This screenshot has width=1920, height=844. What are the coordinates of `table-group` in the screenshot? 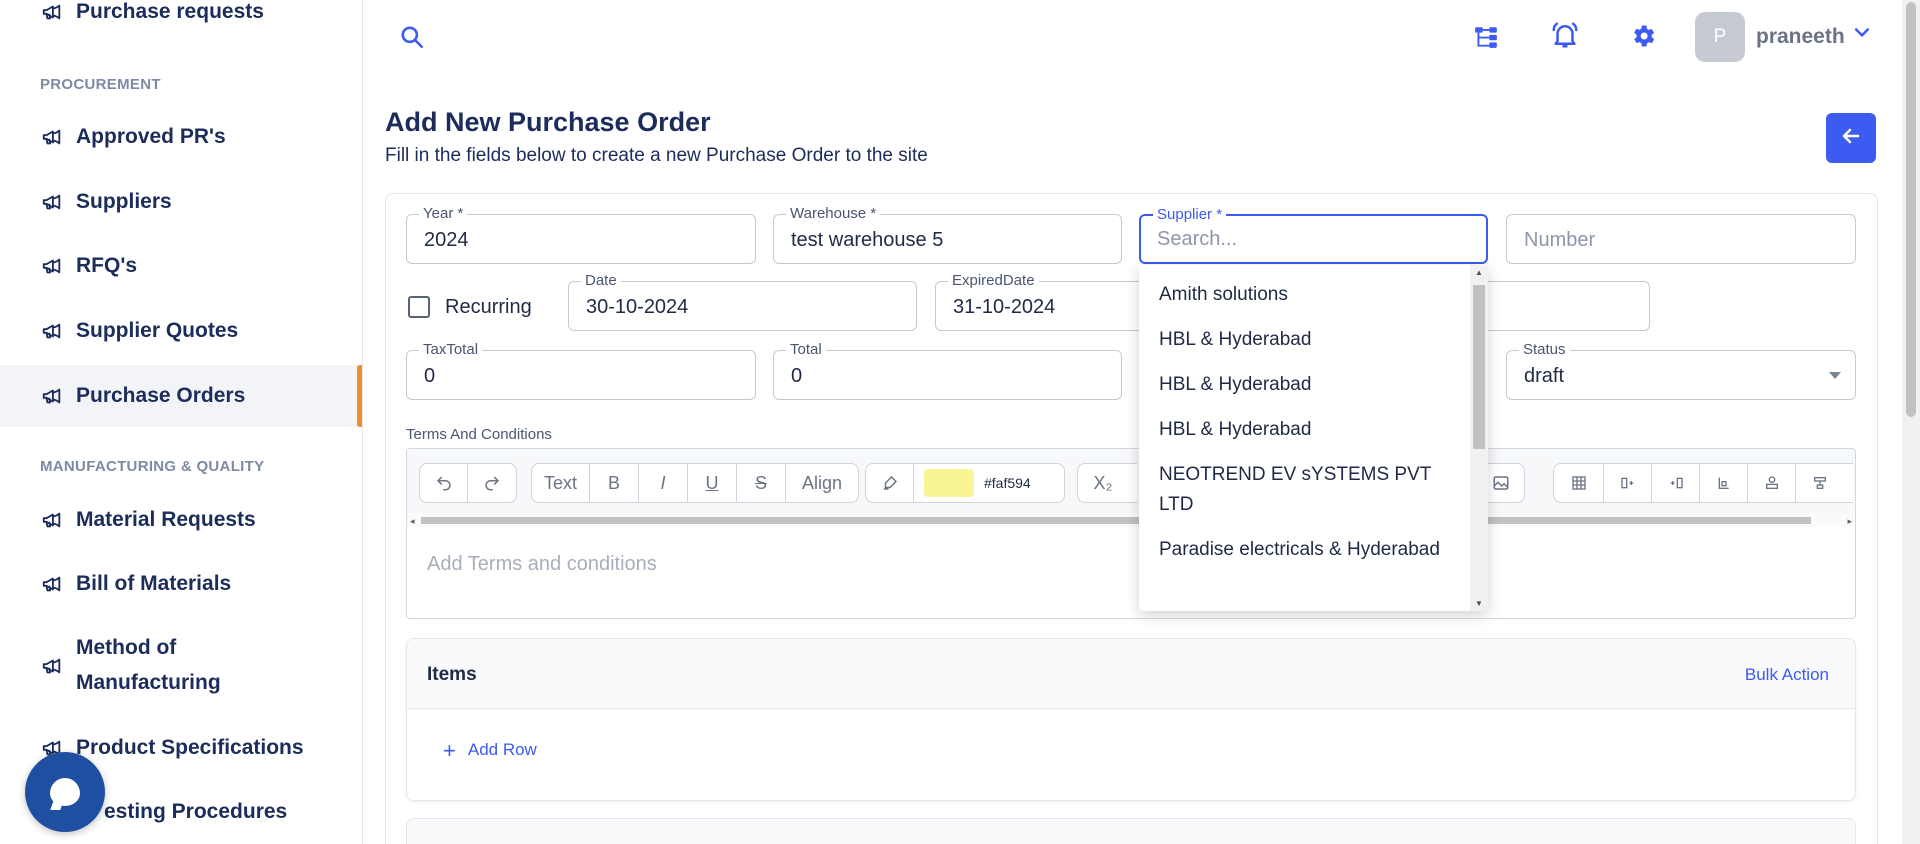 It's located at (1703, 483).